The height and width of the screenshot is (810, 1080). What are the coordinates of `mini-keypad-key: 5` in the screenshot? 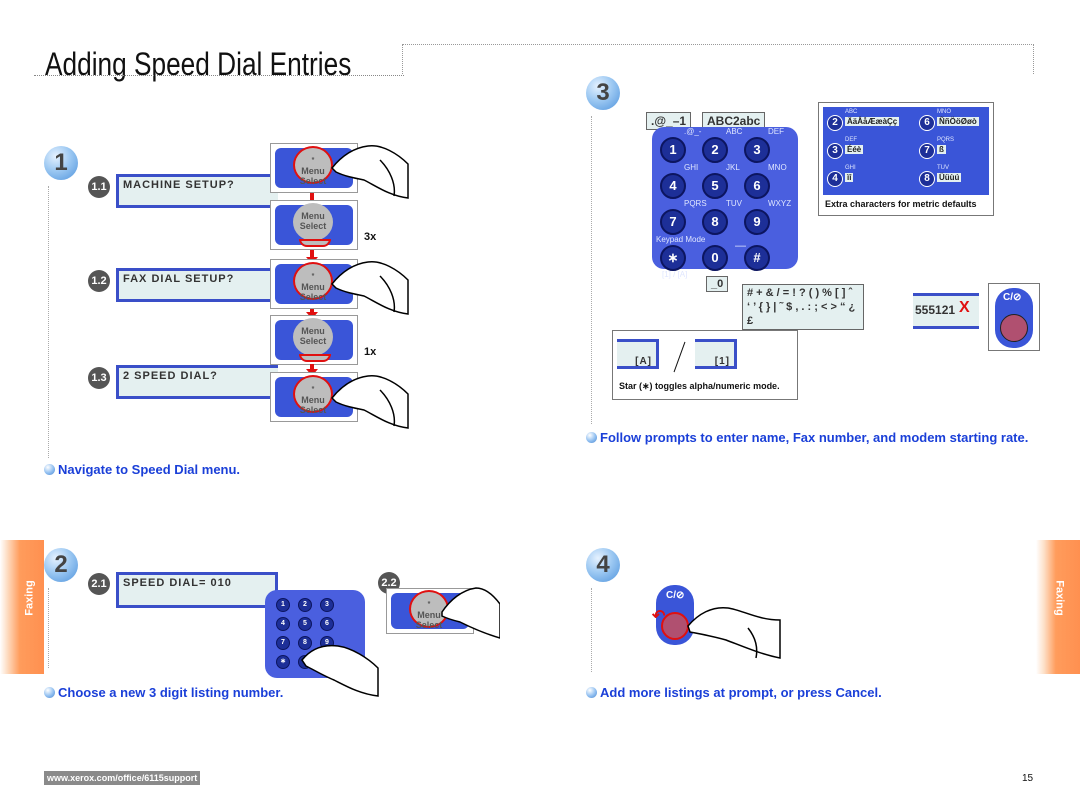 It's located at (305, 624).